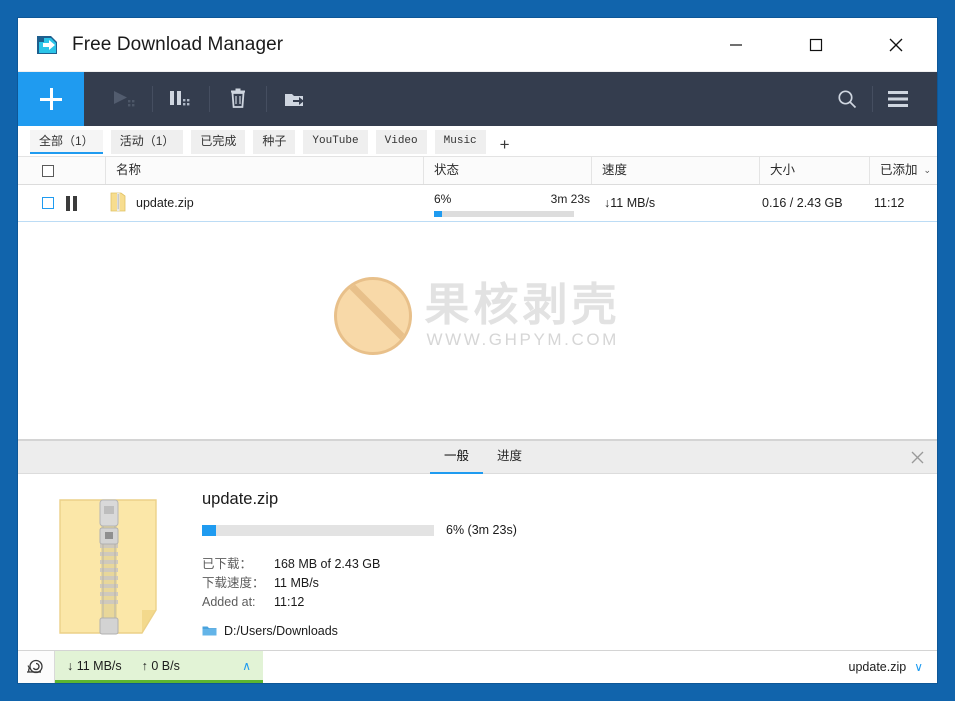 This screenshot has width=955, height=701. I want to click on filter-tab-video: Video, so click(401, 142).